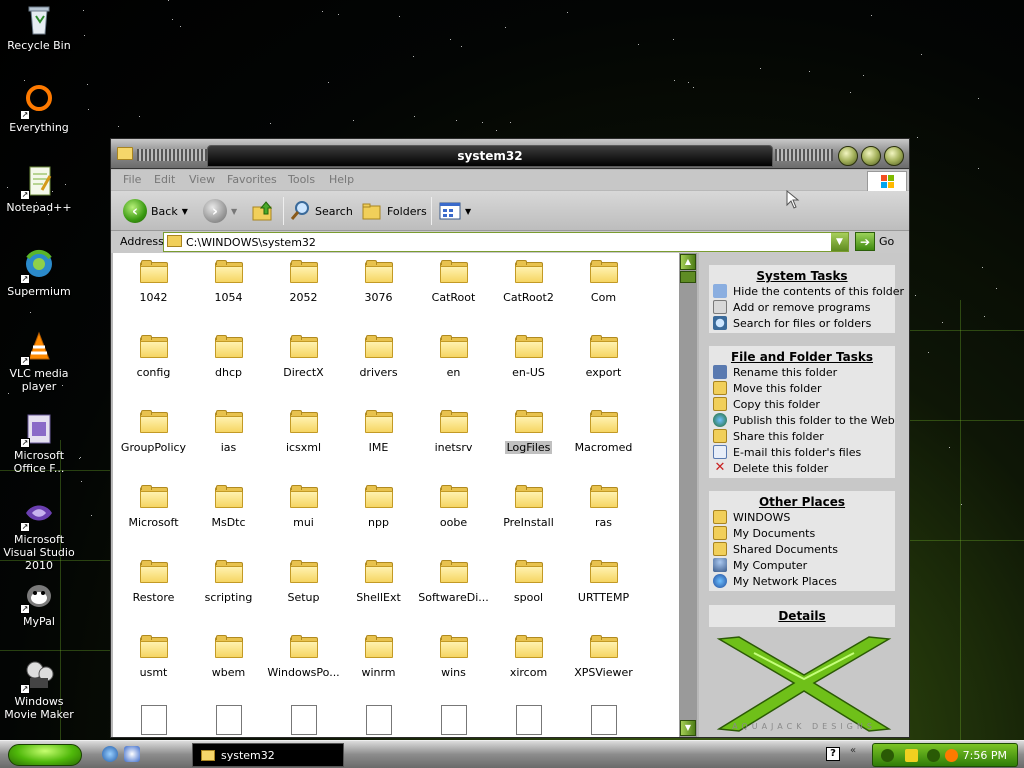 This screenshot has height=768, width=1024. I want to click on folder-item: 2052, so click(303, 282).